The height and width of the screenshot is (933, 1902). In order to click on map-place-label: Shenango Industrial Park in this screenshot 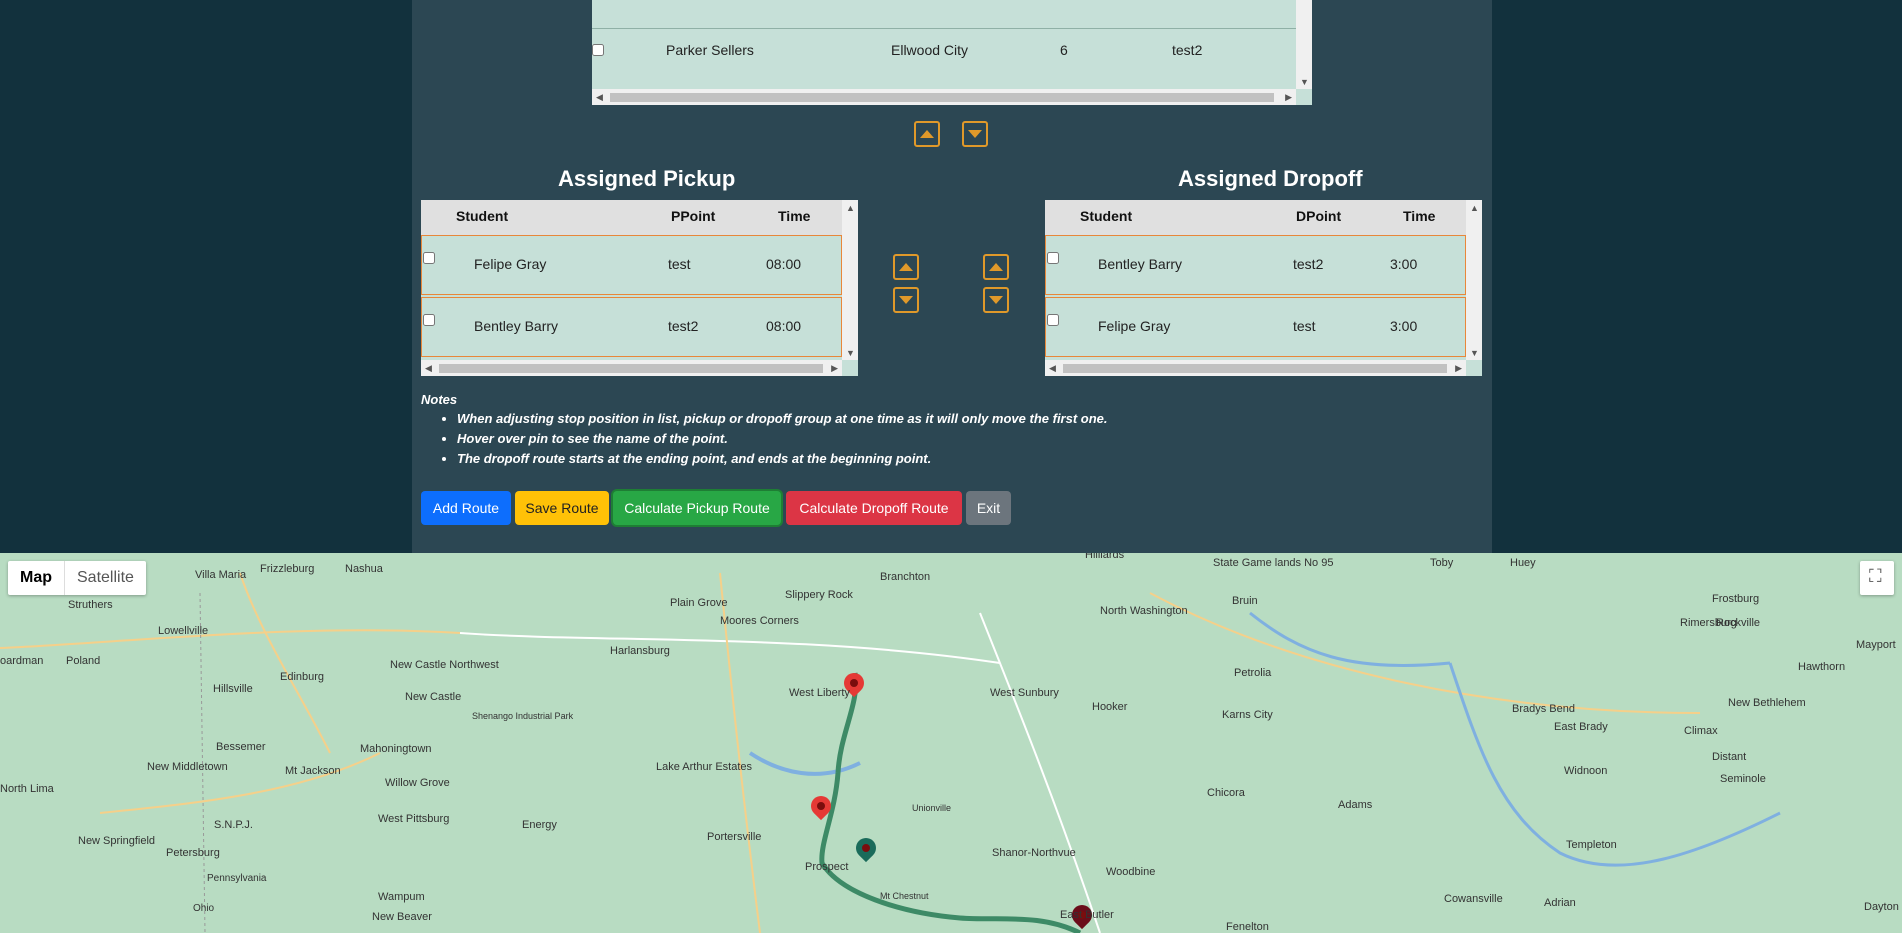, I will do `click(523, 716)`.